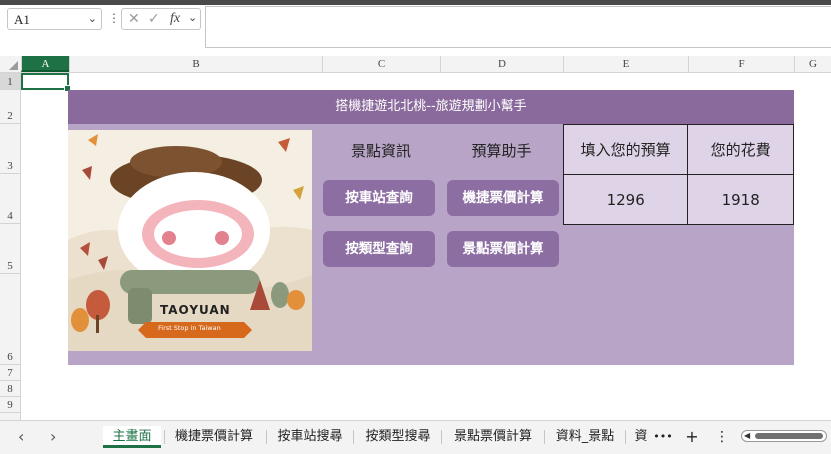 This screenshot has width=831, height=454. Describe the element at coordinates (10, 216) in the screenshot. I see `row-number: 4` at that location.